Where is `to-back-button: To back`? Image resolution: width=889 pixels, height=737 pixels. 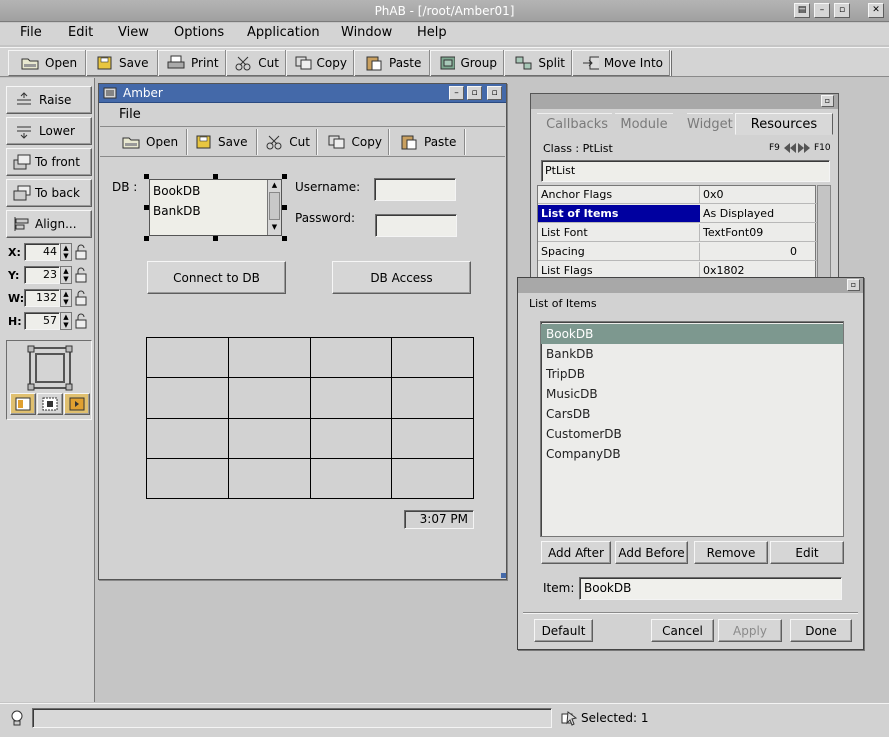 to-back-button: To back is located at coordinates (49, 193).